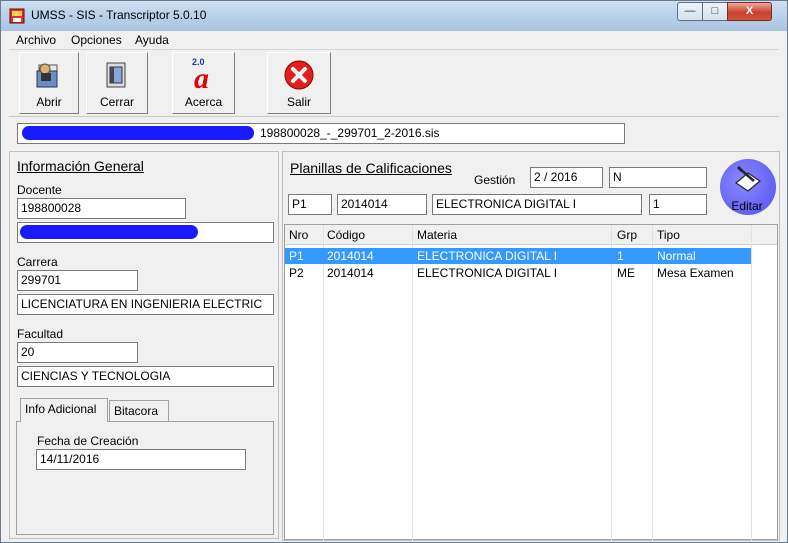 The width and height of the screenshot is (788, 543). Describe the element at coordinates (695, 273) in the screenshot. I see `cell-tipo: Mesa Examen` at that location.